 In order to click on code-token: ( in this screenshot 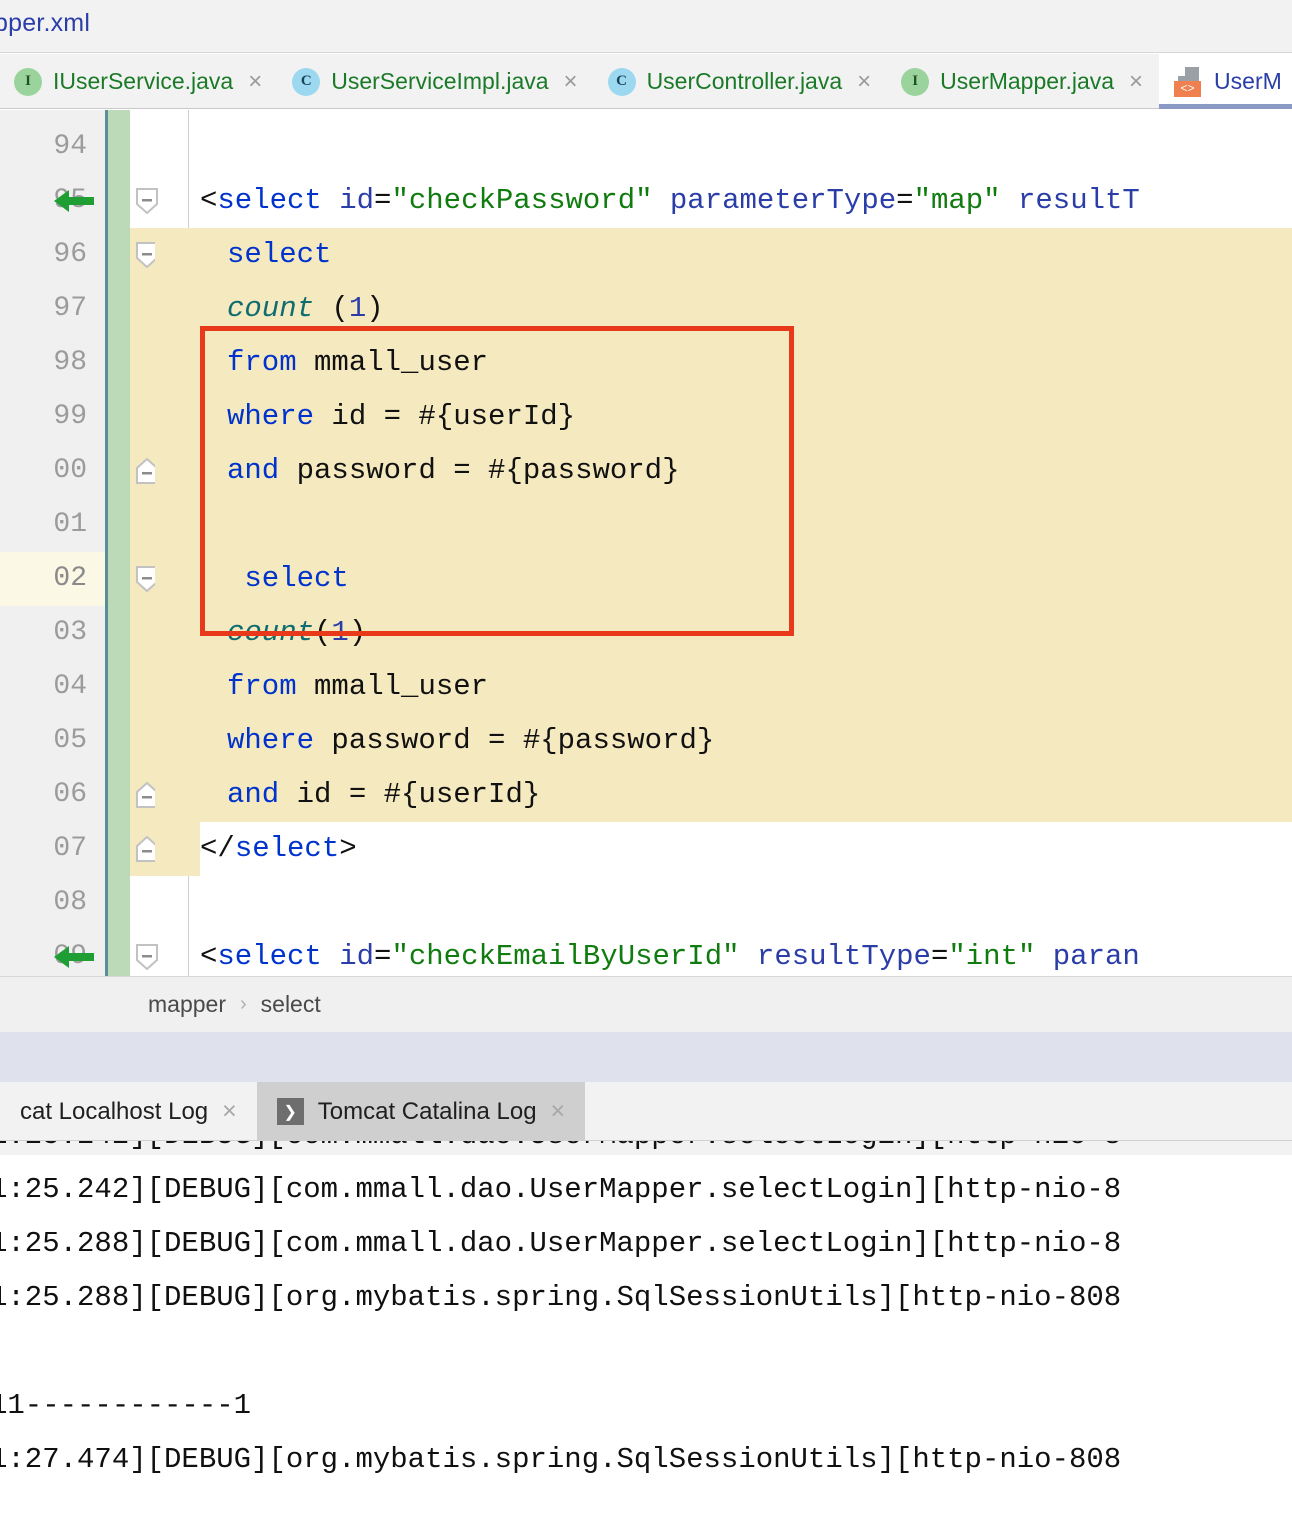, I will do `click(331, 308)`.